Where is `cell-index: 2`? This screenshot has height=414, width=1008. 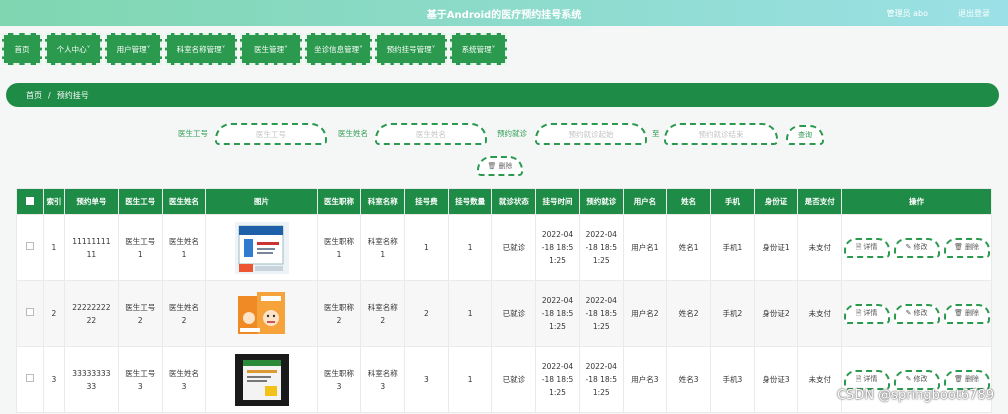
cell-index: 2 is located at coordinates (54, 313).